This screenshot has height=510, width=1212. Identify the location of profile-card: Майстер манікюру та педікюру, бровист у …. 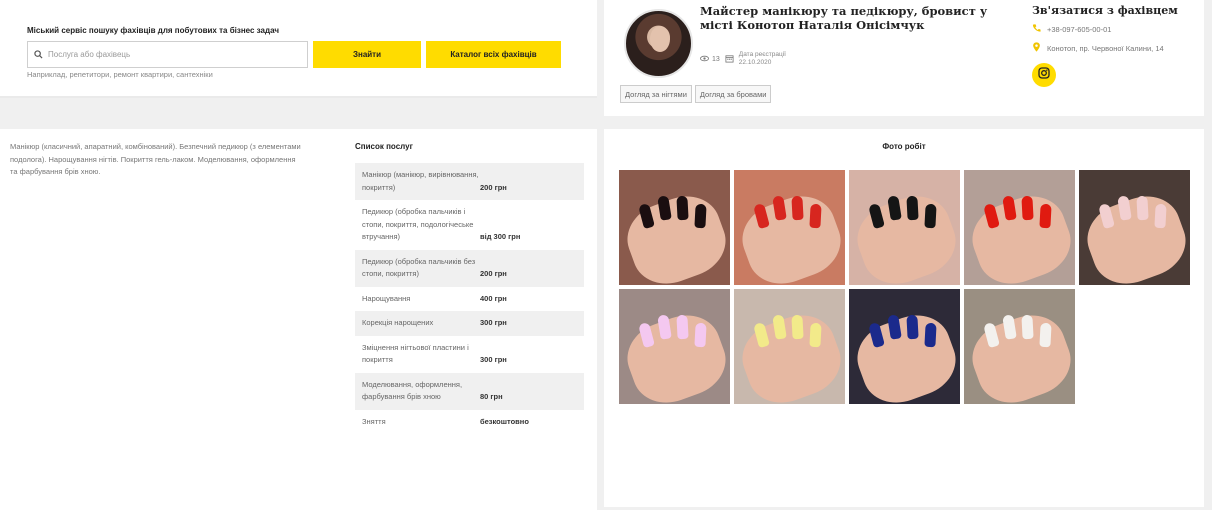
(904, 58).